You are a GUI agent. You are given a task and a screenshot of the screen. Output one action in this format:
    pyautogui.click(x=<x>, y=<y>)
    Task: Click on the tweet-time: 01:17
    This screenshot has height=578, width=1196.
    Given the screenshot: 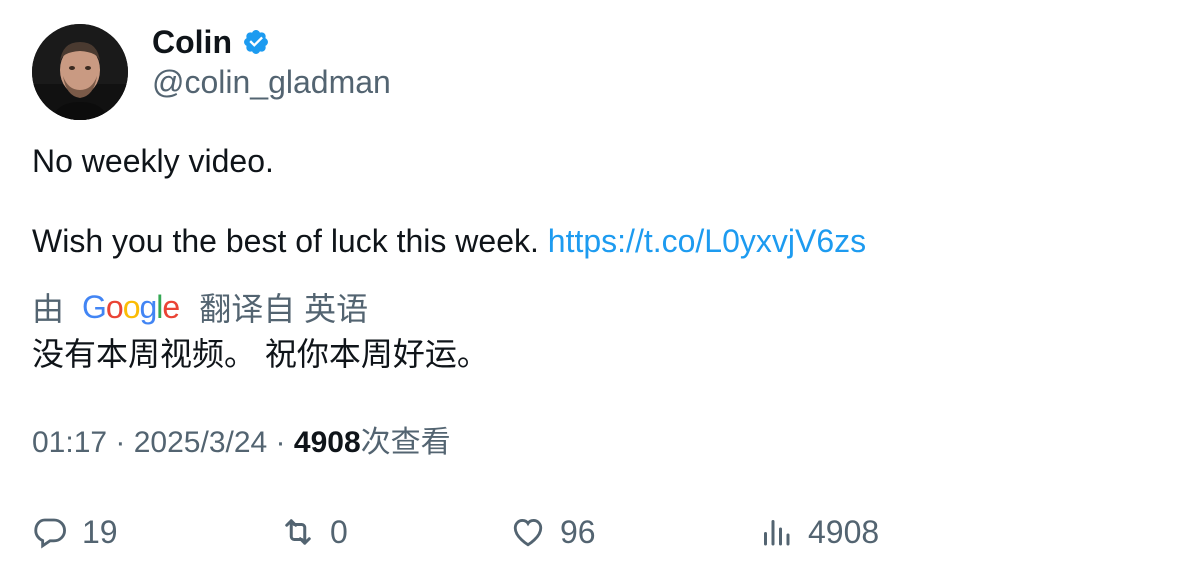 What is the action you would take?
    pyautogui.click(x=69, y=442)
    